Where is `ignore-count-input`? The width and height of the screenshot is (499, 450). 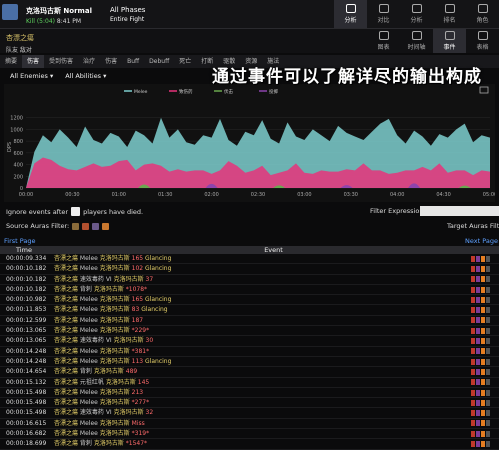
ignore-count-input is located at coordinates (76, 211).